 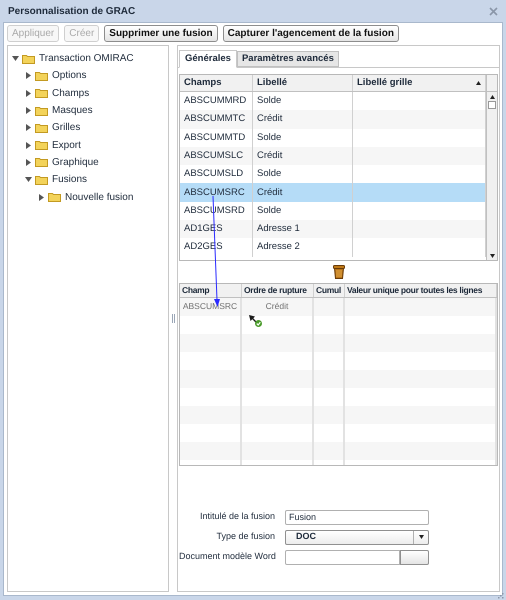 What do you see at coordinates (333, 119) in the screenshot?
I see `table-row: ABSCUMMTC Crédit` at bounding box center [333, 119].